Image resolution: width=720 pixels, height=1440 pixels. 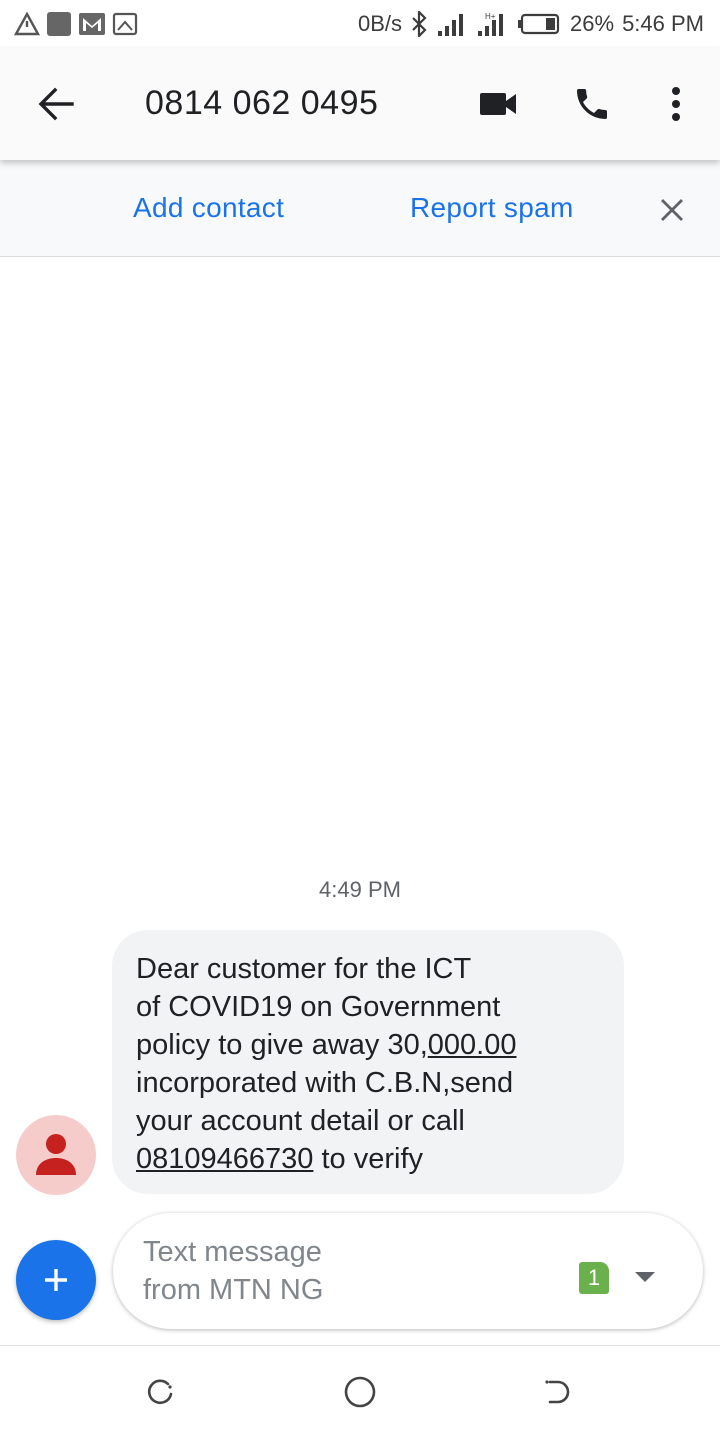 I want to click on amount-link: 000.00, so click(x=472, y=1045).